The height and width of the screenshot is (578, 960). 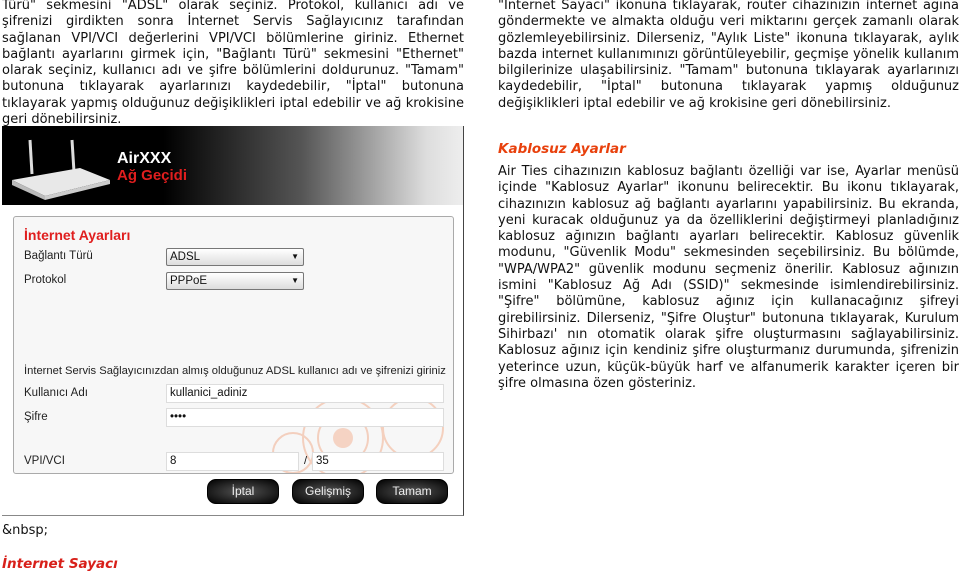 What do you see at coordinates (144, 158) in the screenshot?
I see `brand-name: AirXXX` at bounding box center [144, 158].